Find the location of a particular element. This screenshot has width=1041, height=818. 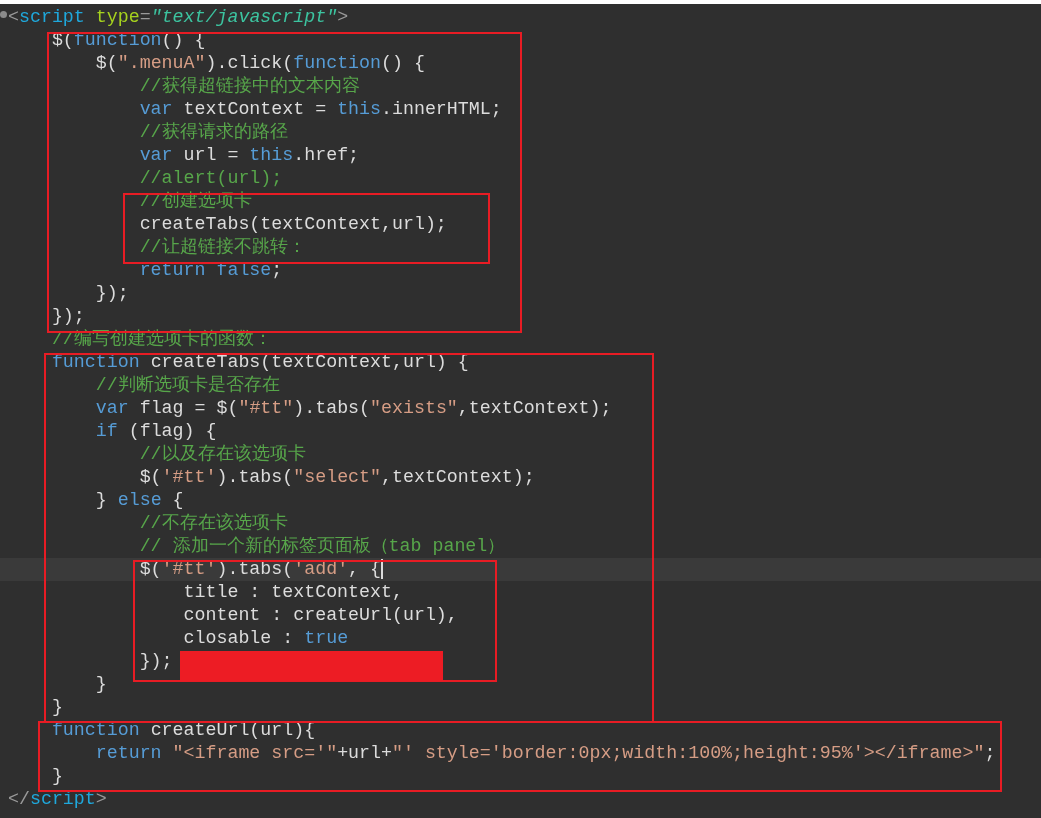

code-line: //不存在该选项卡 is located at coordinates (213, 523).